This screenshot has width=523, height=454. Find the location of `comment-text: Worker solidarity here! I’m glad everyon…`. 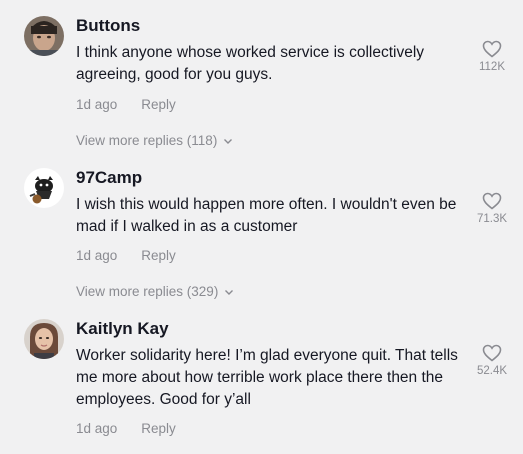

comment-text: Worker solidarity here! I’m glad everyon… is located at coordinates (267, 377).